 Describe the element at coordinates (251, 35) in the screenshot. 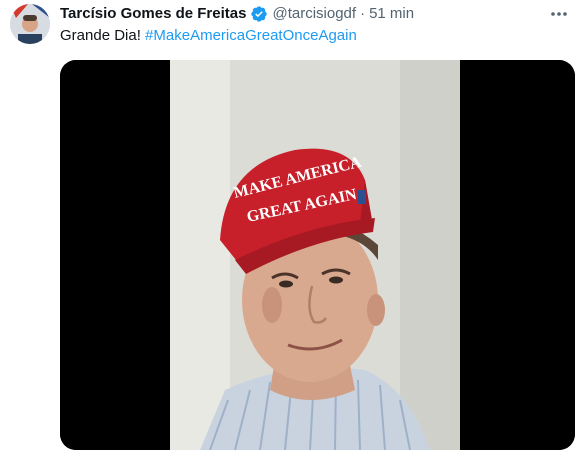

I see `hashtag-link: #MakeAmericaGreatOnceAgain` at that location.